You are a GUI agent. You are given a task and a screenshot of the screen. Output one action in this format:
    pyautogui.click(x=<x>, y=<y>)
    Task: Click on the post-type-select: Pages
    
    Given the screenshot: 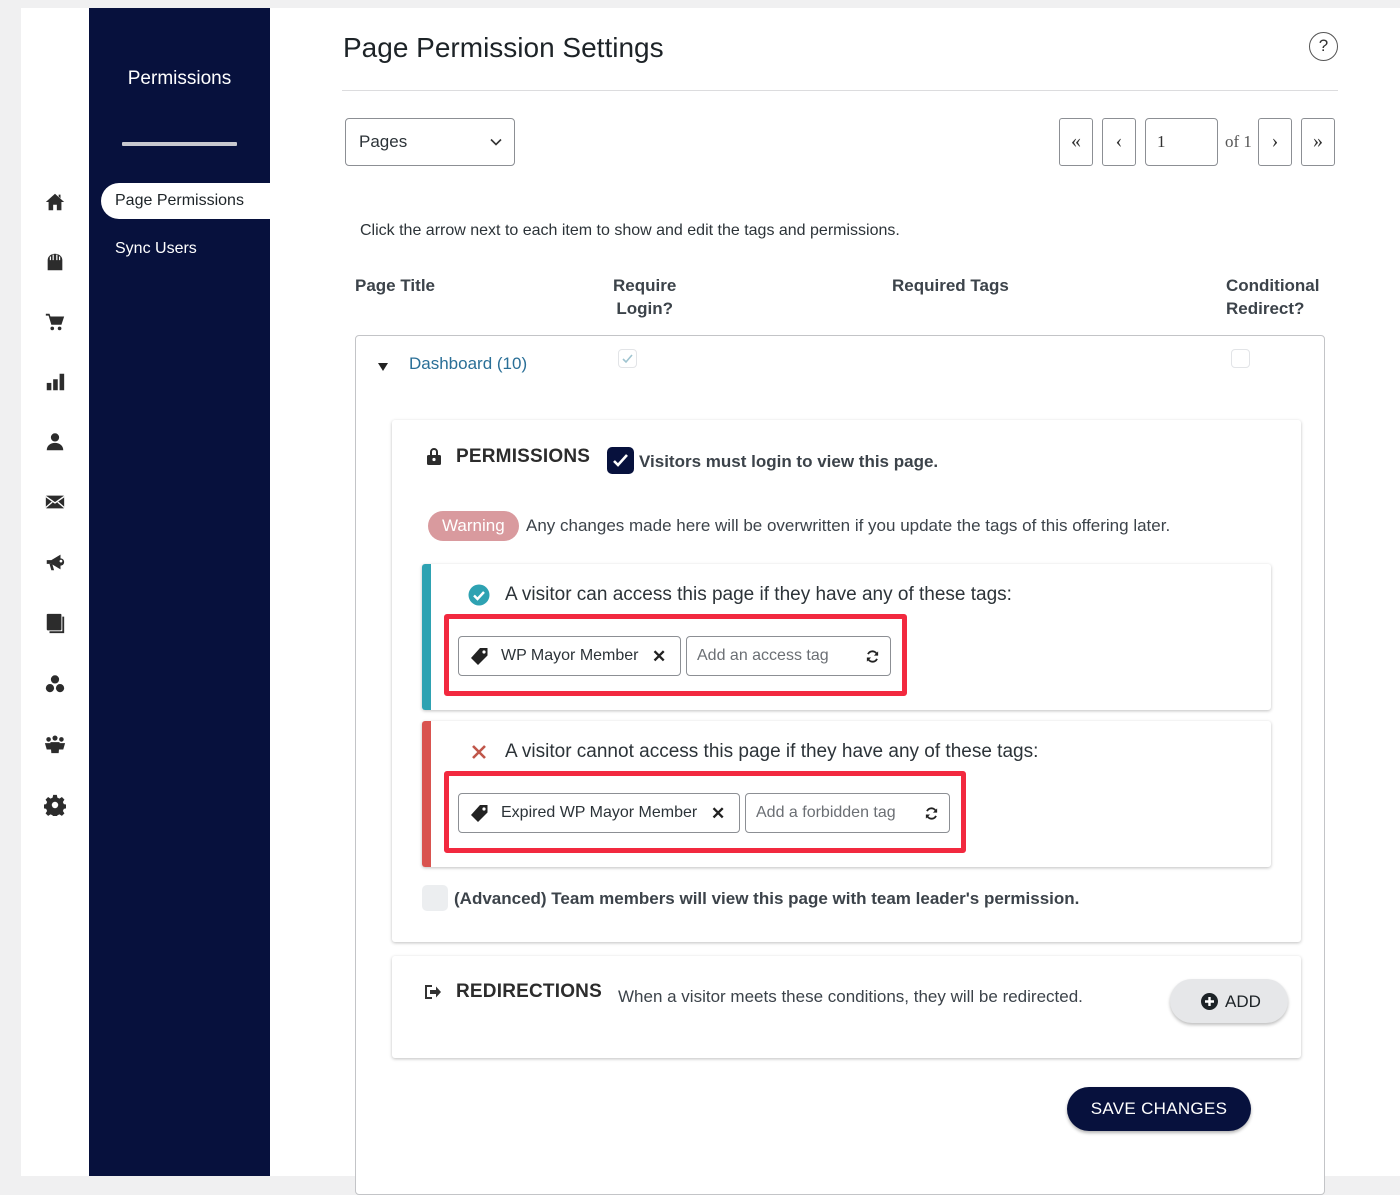 What is the action you would take?
    pyautogui.click(x=430, y=142)
    